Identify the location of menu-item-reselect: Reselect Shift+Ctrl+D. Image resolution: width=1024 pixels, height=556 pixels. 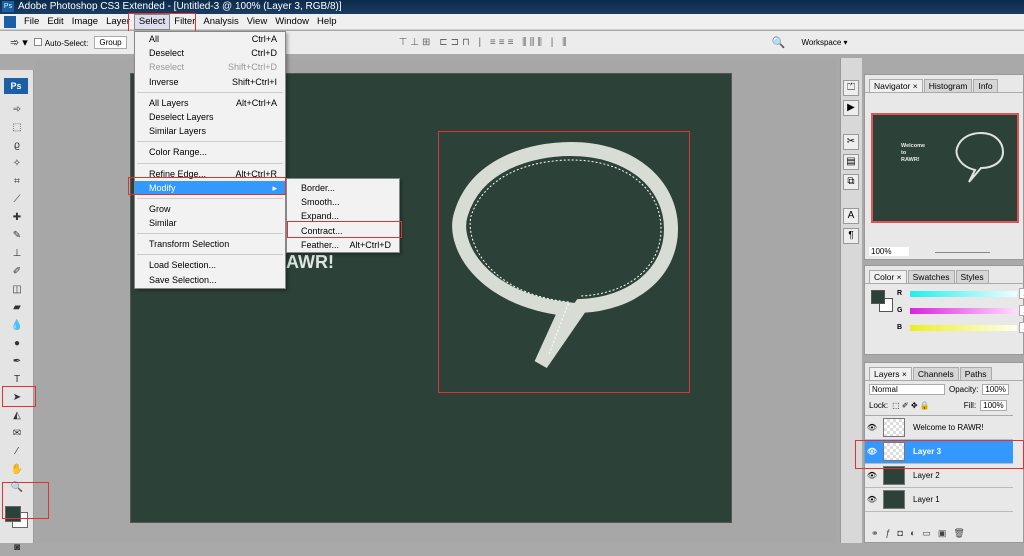
(210, 67).